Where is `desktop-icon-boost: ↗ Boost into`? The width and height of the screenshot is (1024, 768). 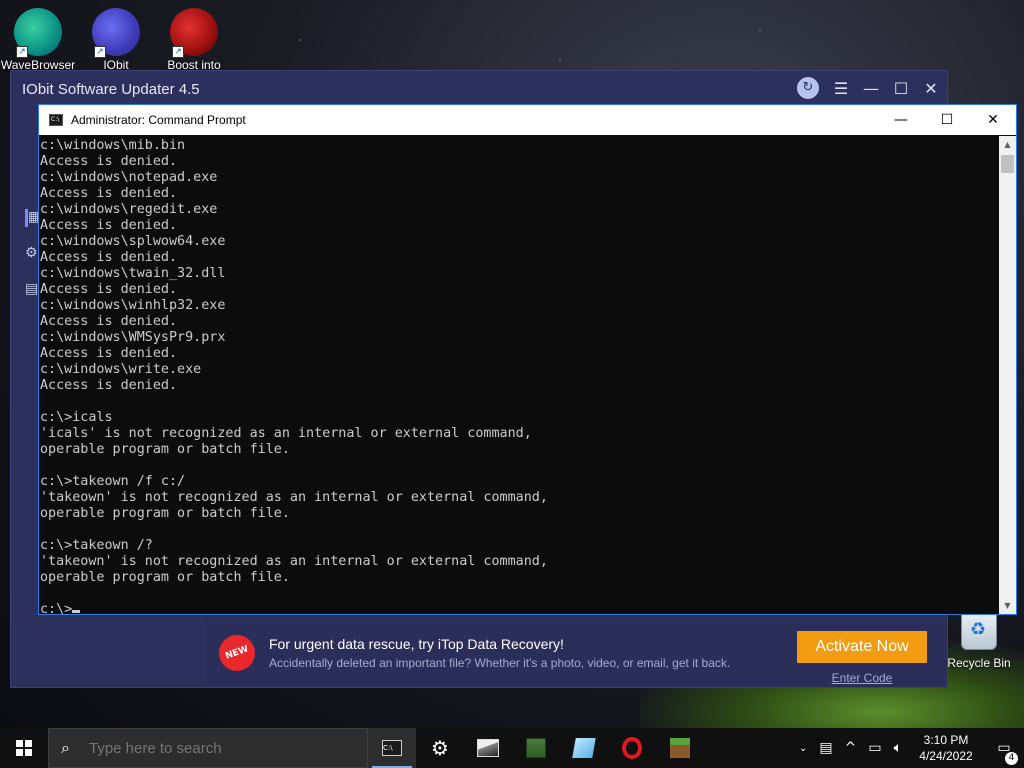 desktop-icon-boost: ↗ Boost into is located at coordinates (194, 36).